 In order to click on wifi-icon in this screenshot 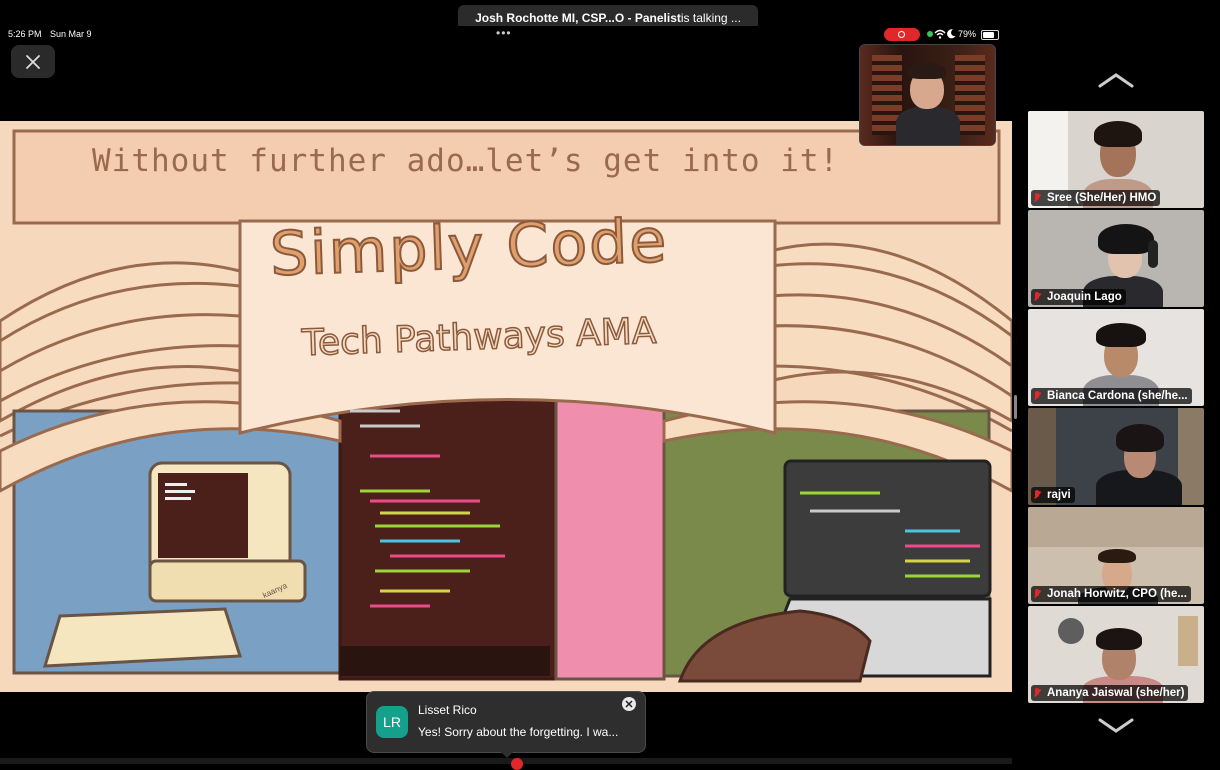, I will do `click(940, 34)`.